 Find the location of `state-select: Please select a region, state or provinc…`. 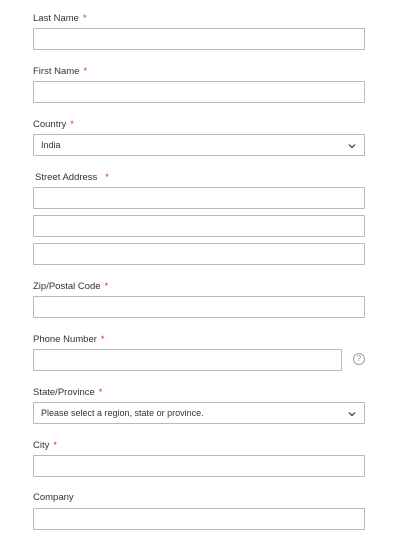

state-select: Please select a region, state or provinc… is located at coordinates (199, 413).